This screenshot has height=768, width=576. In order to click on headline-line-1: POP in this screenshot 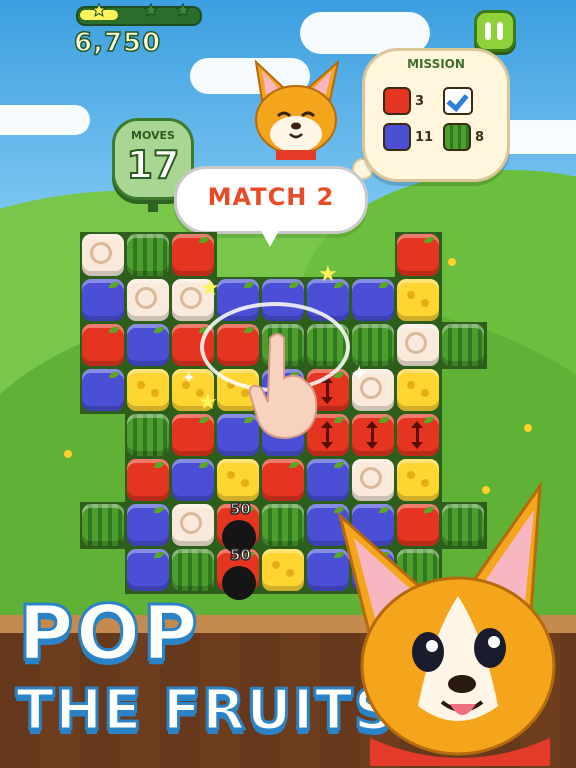, I will do `click(108, 633)`.